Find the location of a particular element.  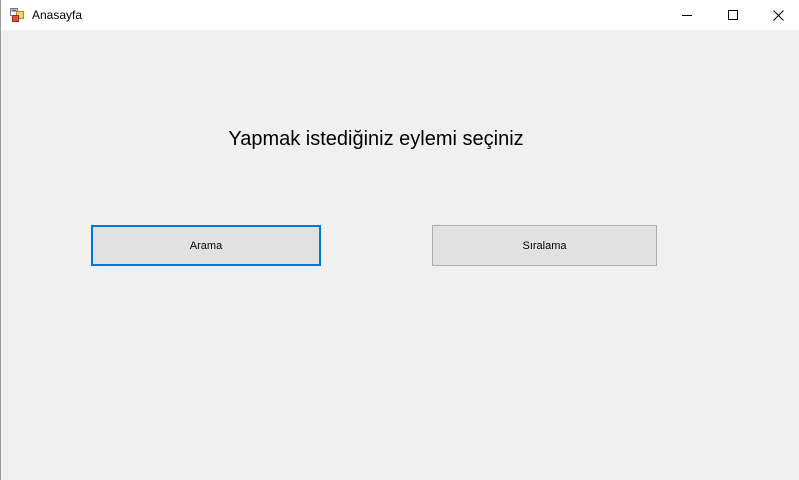

sort-button-label: Sıralama is located at coordinates (544, 245).